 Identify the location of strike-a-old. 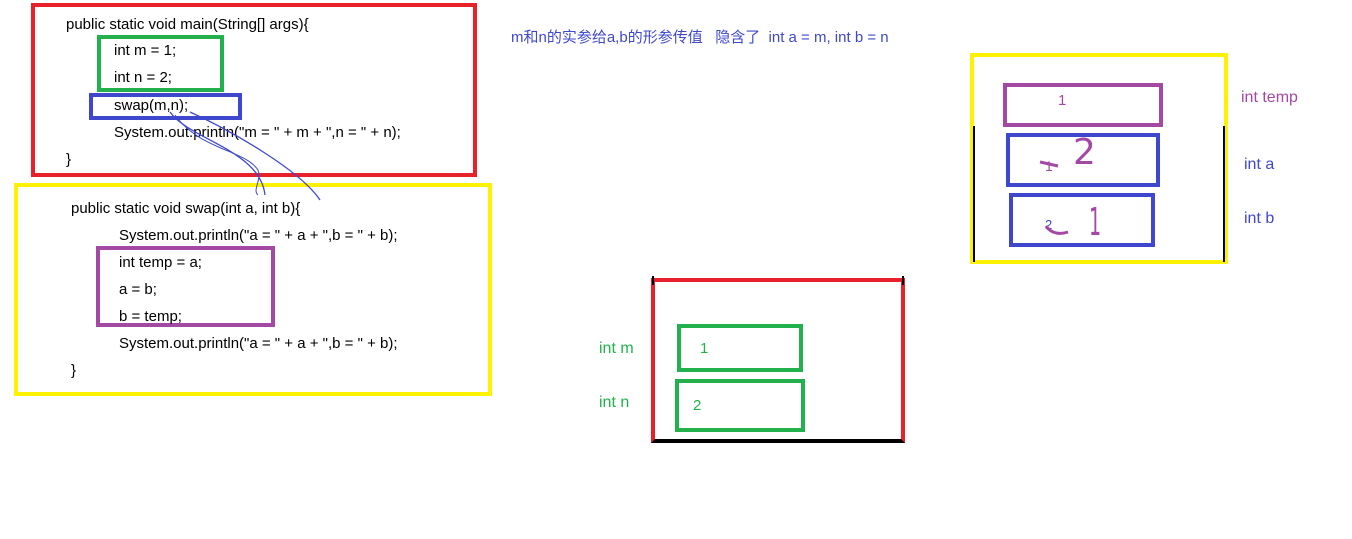
(1049, 164).